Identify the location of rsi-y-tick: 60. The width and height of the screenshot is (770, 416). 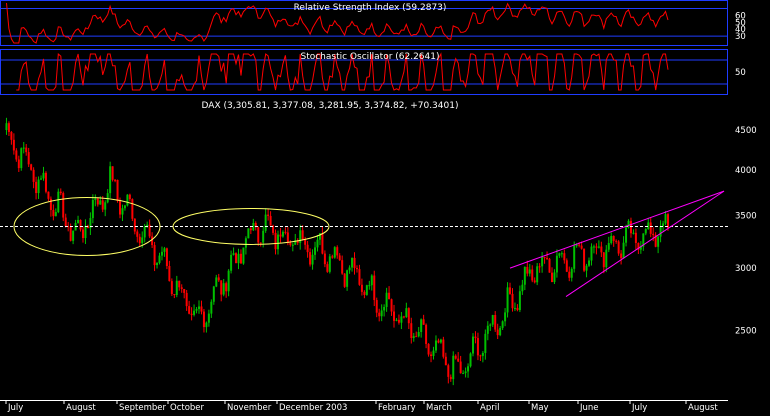
(740, 16).